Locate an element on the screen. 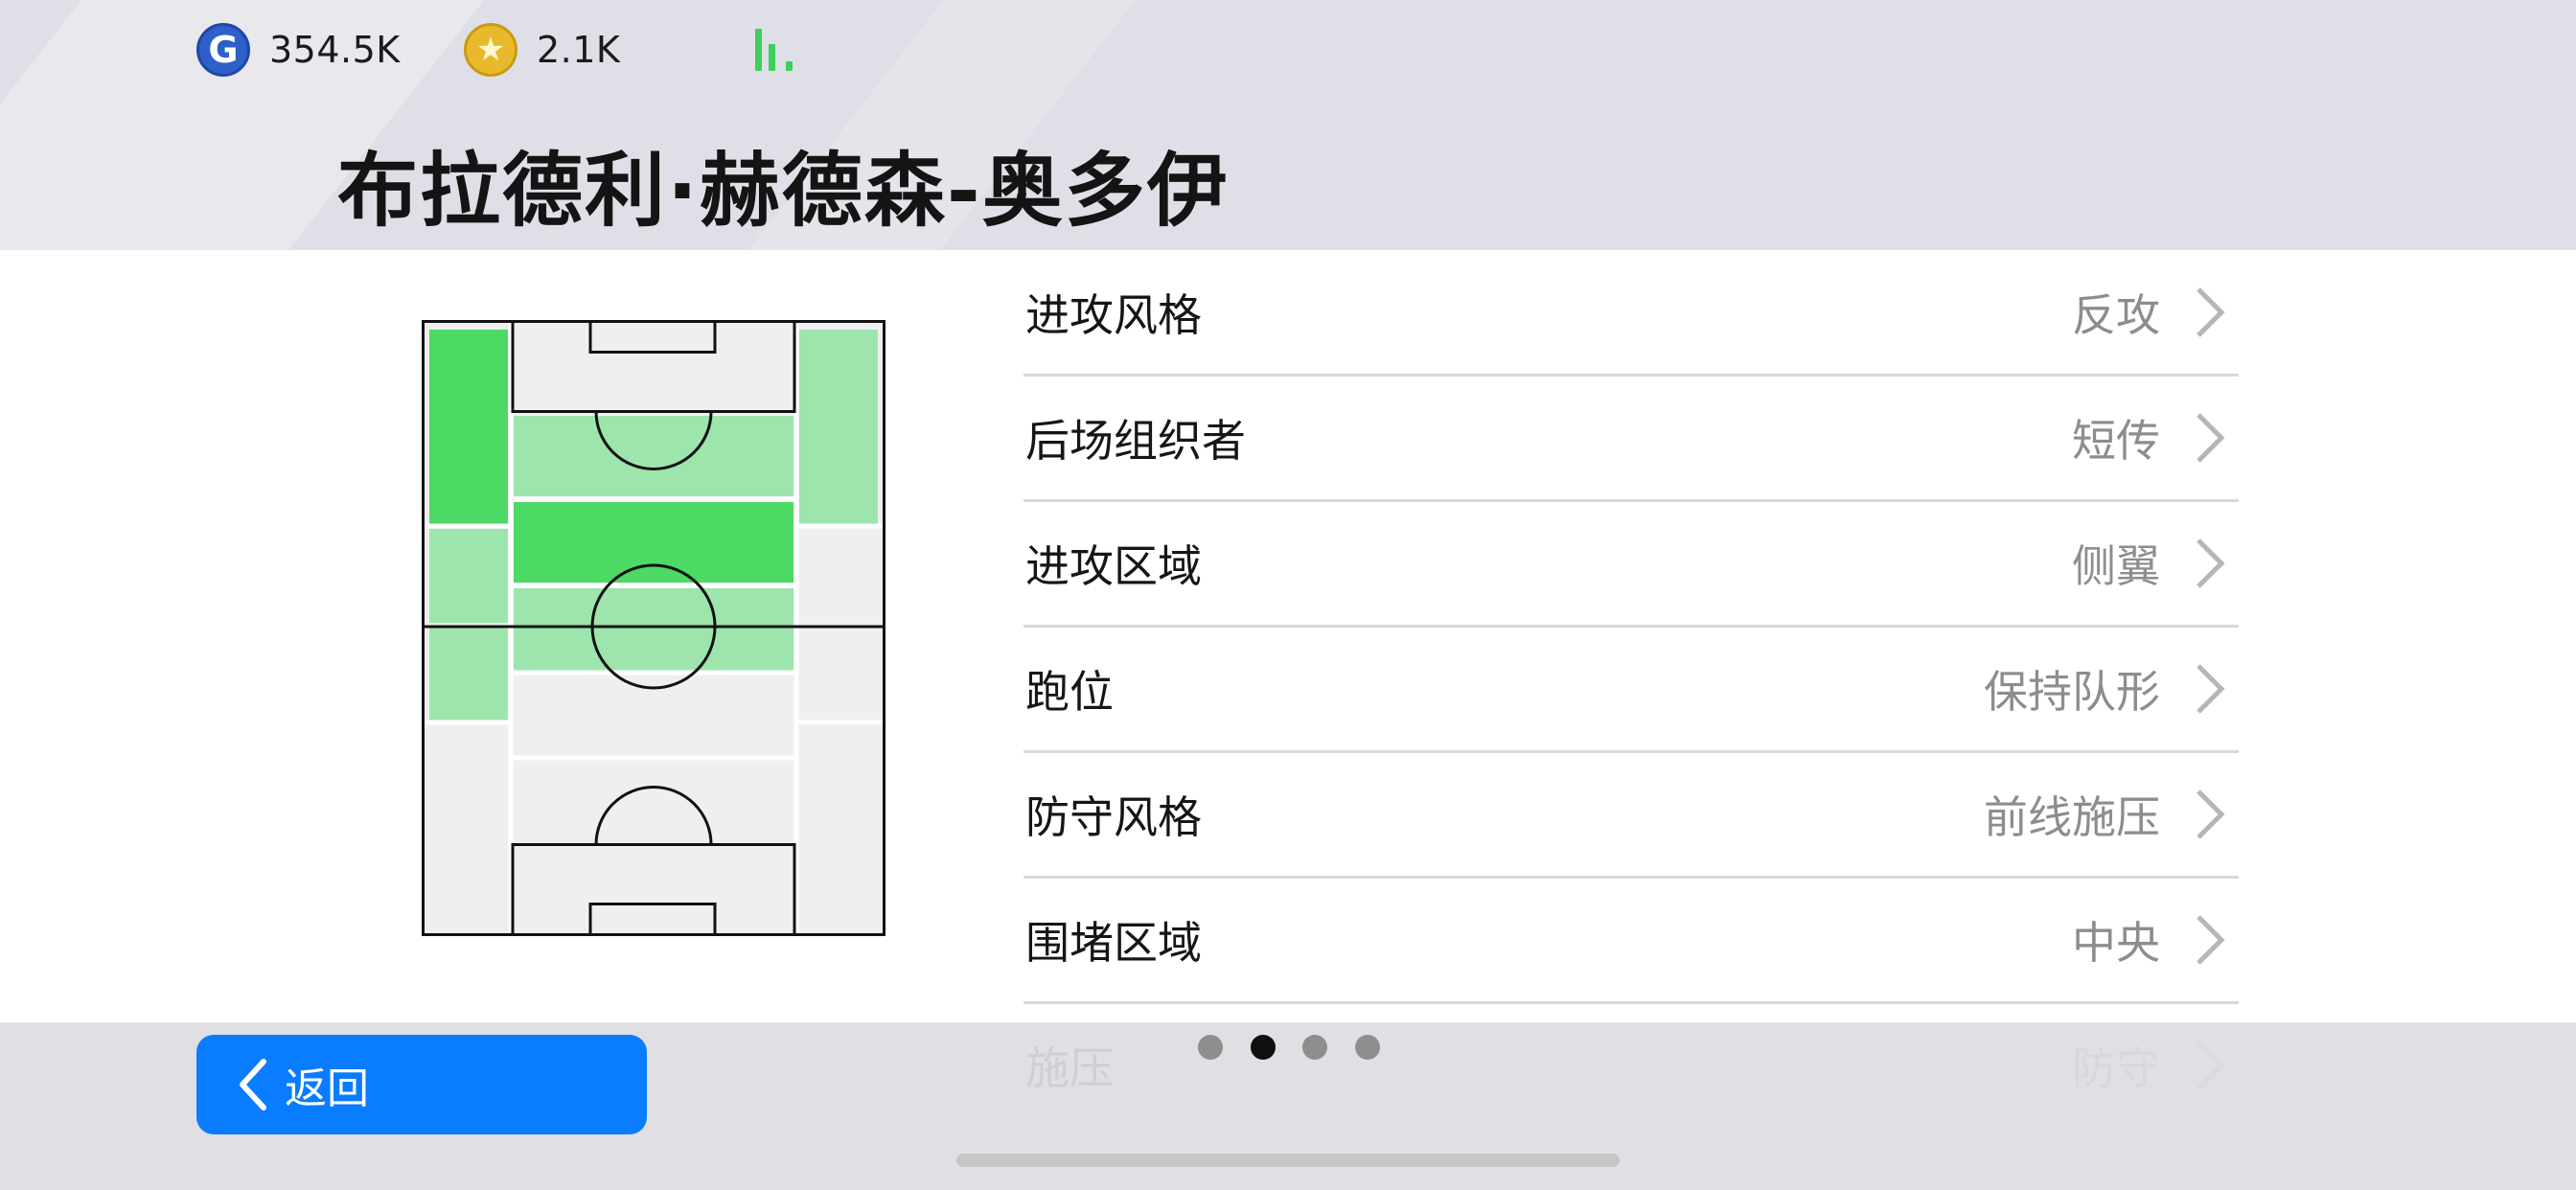  zone-left-lower is located at coordinates (468, 675).